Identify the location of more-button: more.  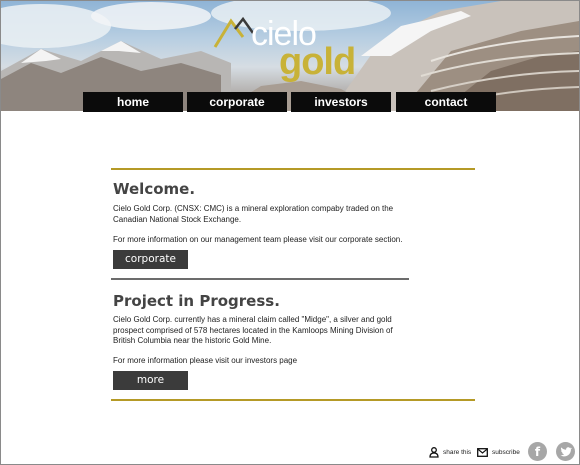
(150, 380).